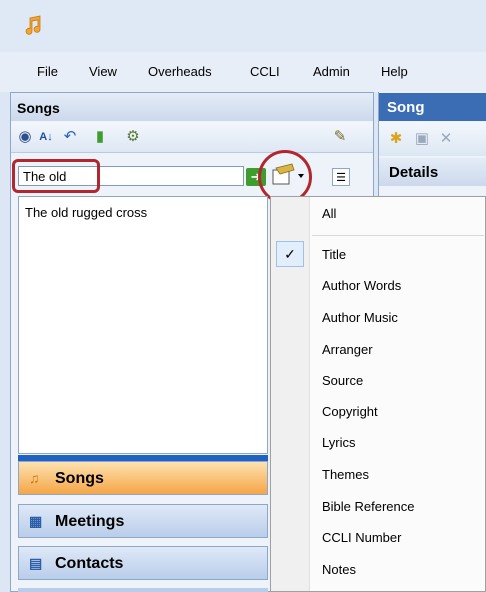 The height and width of the screenshot is (592, 486). Describe the element at coordinates (143, 478) in the screenshot. I see `nav-songs-button: ♫ Songs` at that location.